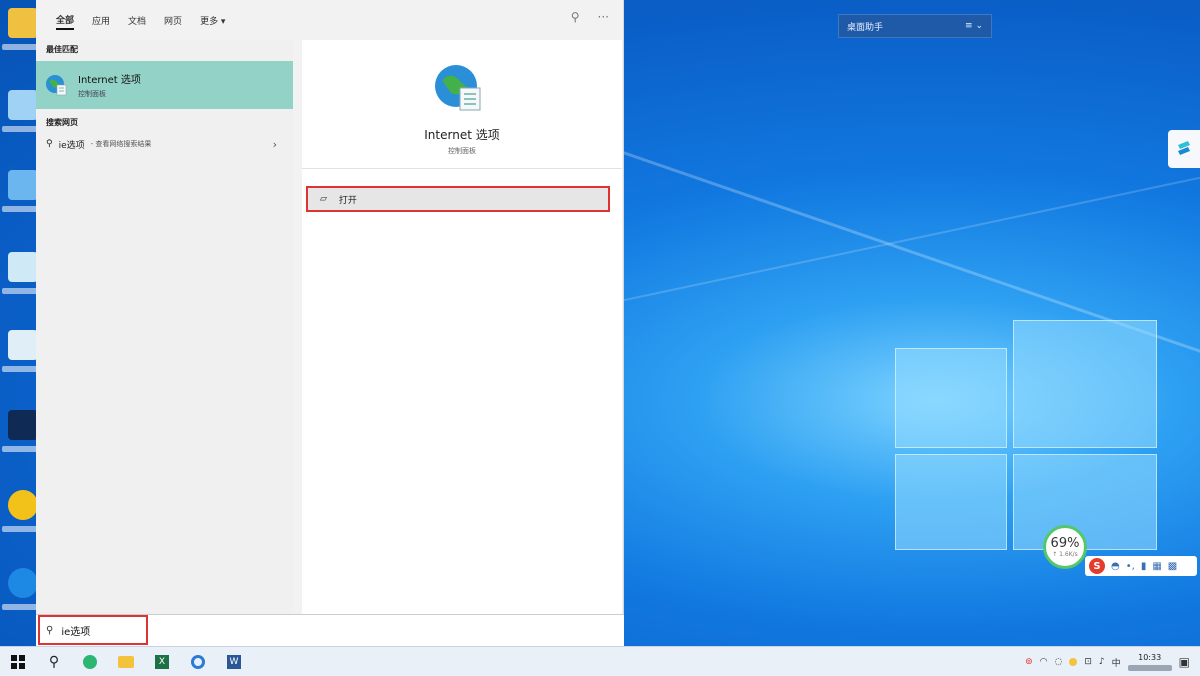  Describe the element at coordinates (347, 200) in the screenshot. I see `open-label: 打开` at that location.